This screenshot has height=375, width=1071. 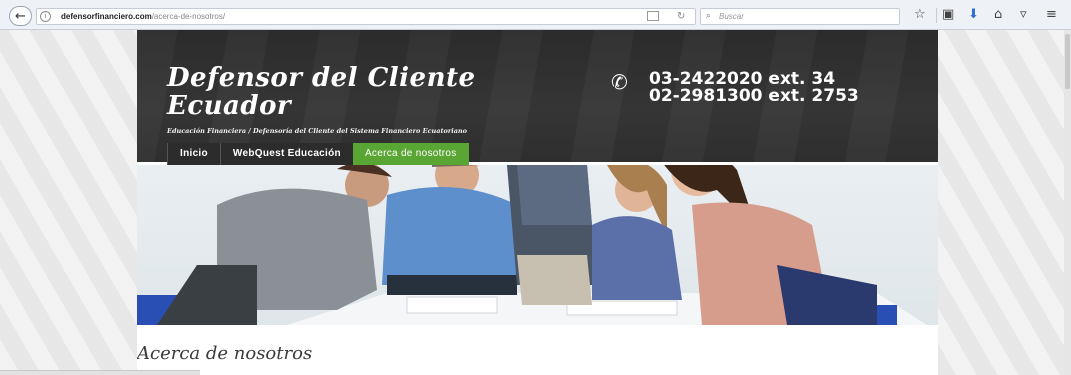 I want to click on nav-item-webquest: WebQuest Educación, so click(x=286, y=154).